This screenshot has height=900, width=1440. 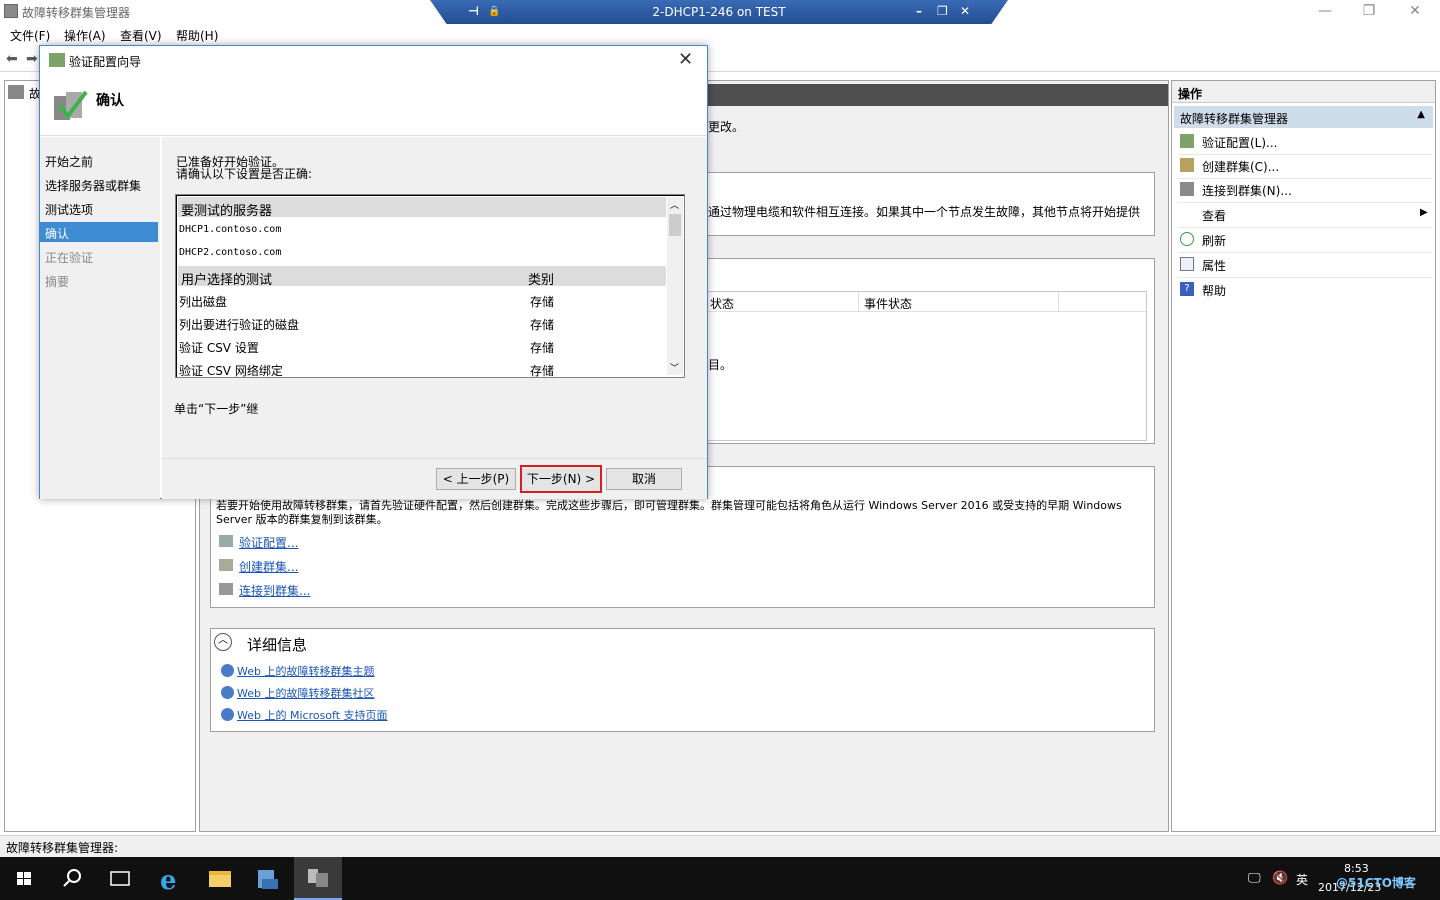 What do you see at coordinates (76, 13) in the screenshot?
I see `window-title: 故障转移群集管理器` at bounding box center [76, 13].